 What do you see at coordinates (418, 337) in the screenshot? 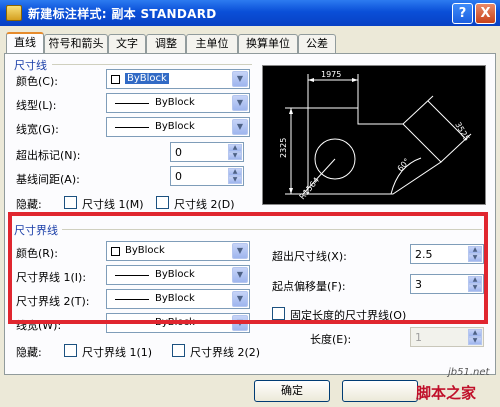
I see `length-value: 1` at bounding box center [418, 337].